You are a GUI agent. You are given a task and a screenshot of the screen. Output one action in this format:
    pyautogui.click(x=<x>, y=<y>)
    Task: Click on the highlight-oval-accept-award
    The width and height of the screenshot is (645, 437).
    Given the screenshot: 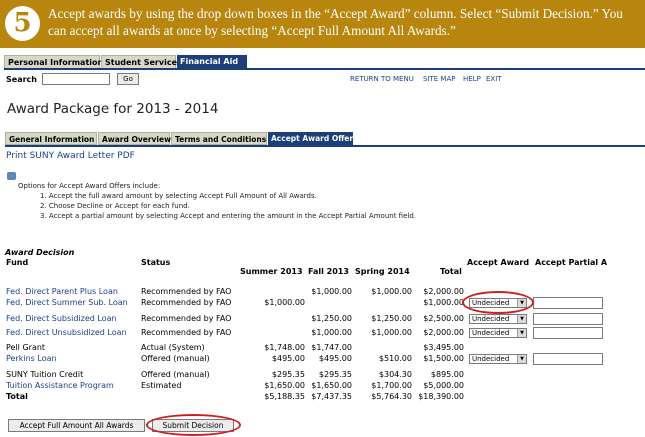 What is the action you would take?
    pyautogui.click(x=498, y=302)
    